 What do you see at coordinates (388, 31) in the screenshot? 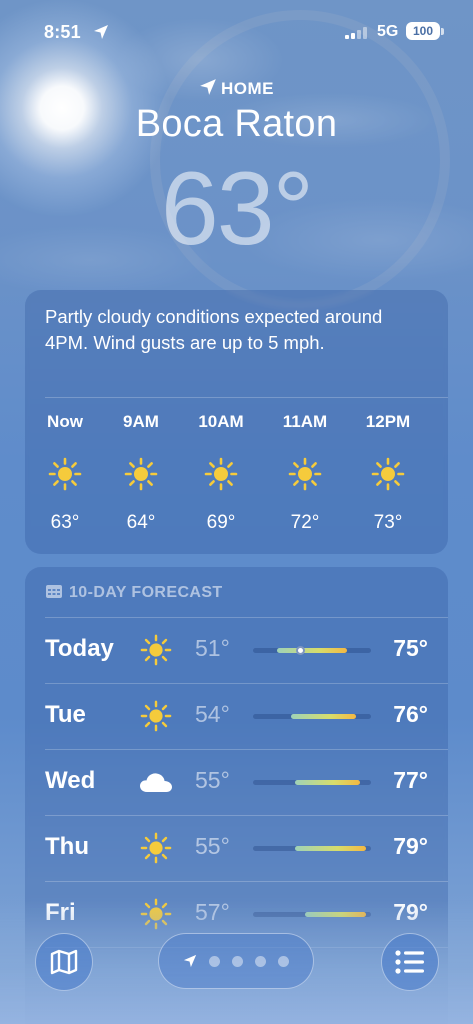
I see `network-type: 5G` at bounding box center [388, 31].